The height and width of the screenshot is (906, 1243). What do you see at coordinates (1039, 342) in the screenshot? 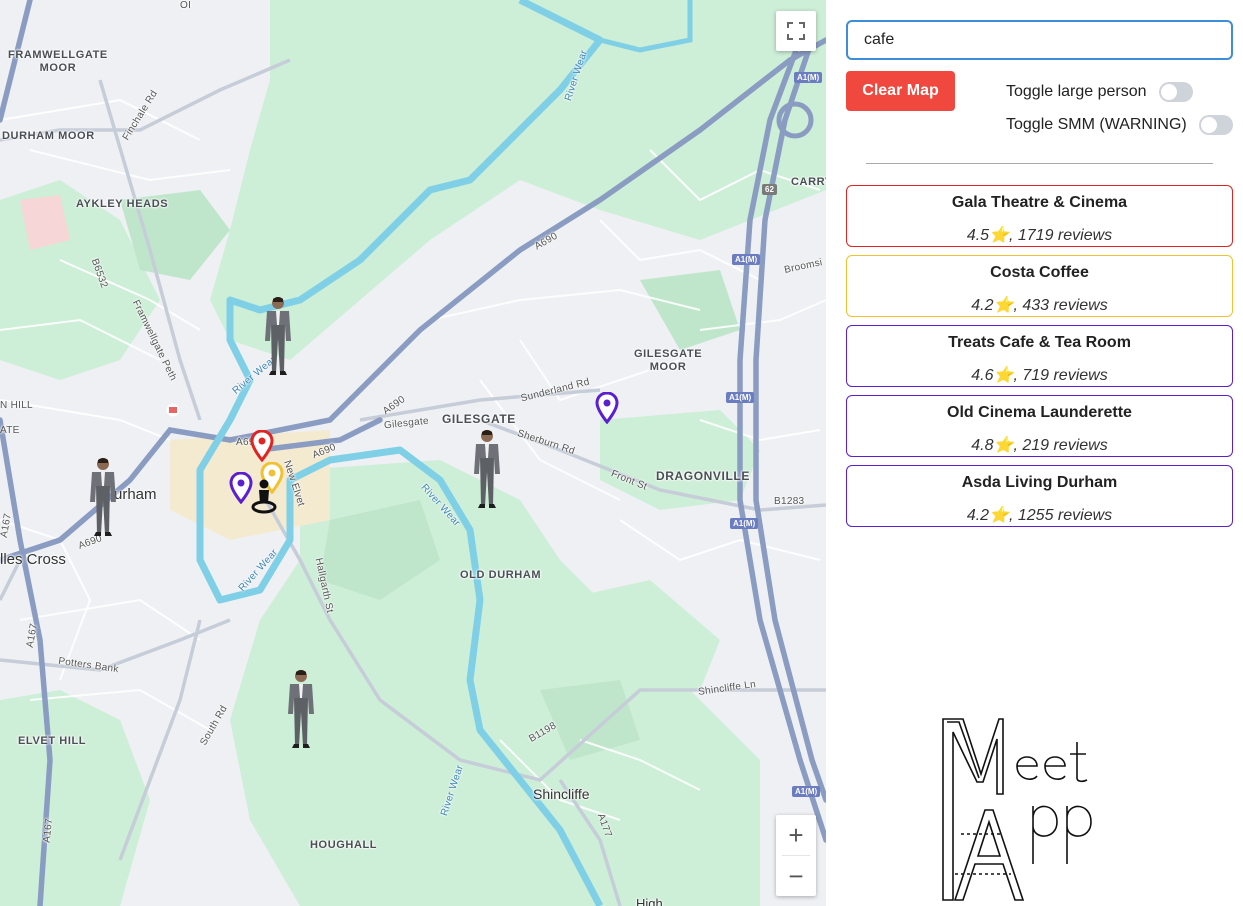
I see `result-name: Treats Cafe & Tea Room` at bounding box center [1039, 342].